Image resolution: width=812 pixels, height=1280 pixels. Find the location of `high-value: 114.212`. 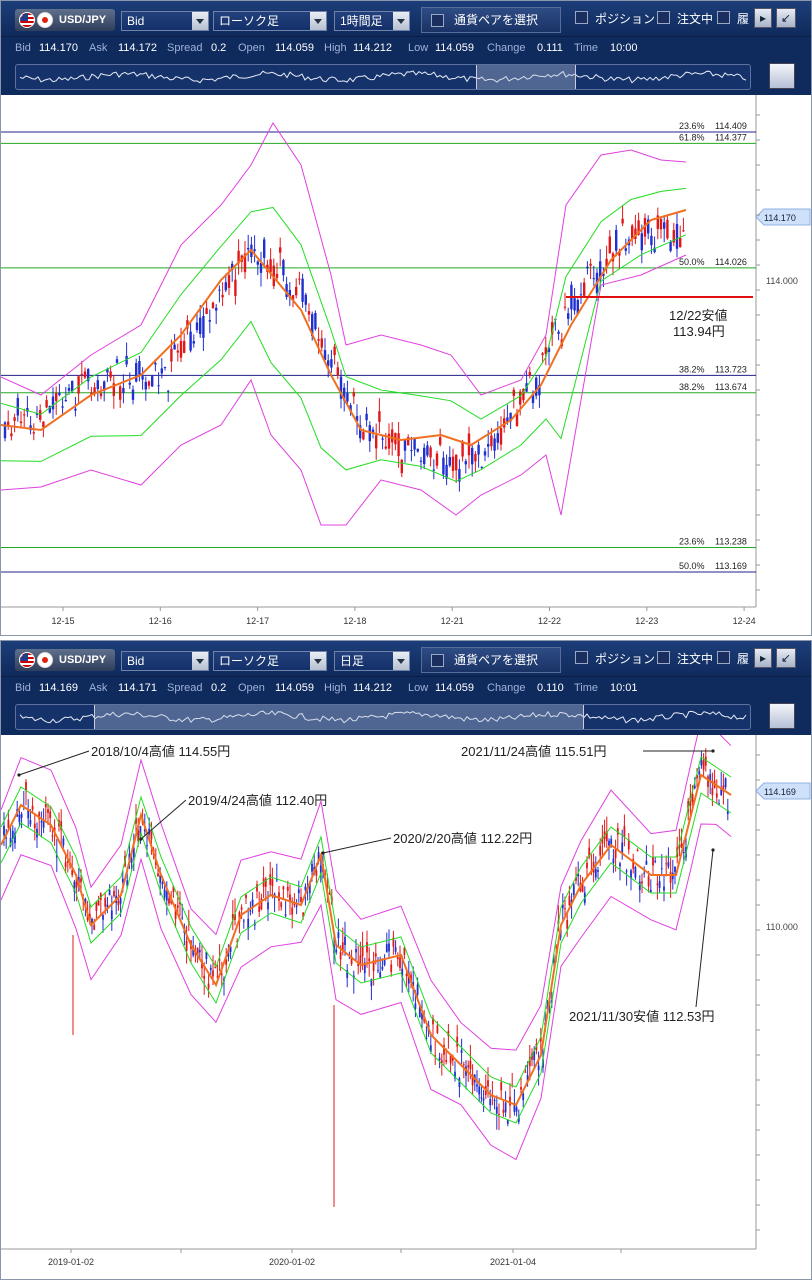

high-value: 114.212 is located at coordinates (372, 688).